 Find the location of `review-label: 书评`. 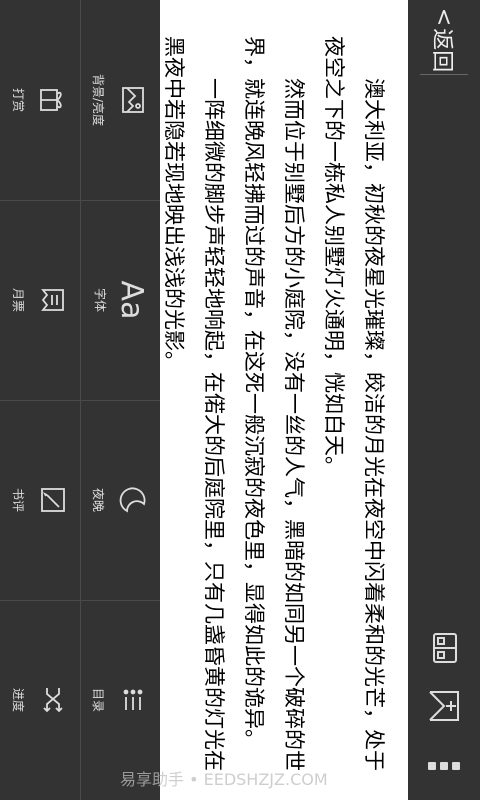

review-label: 书评 is located at coordinates (18, 499).